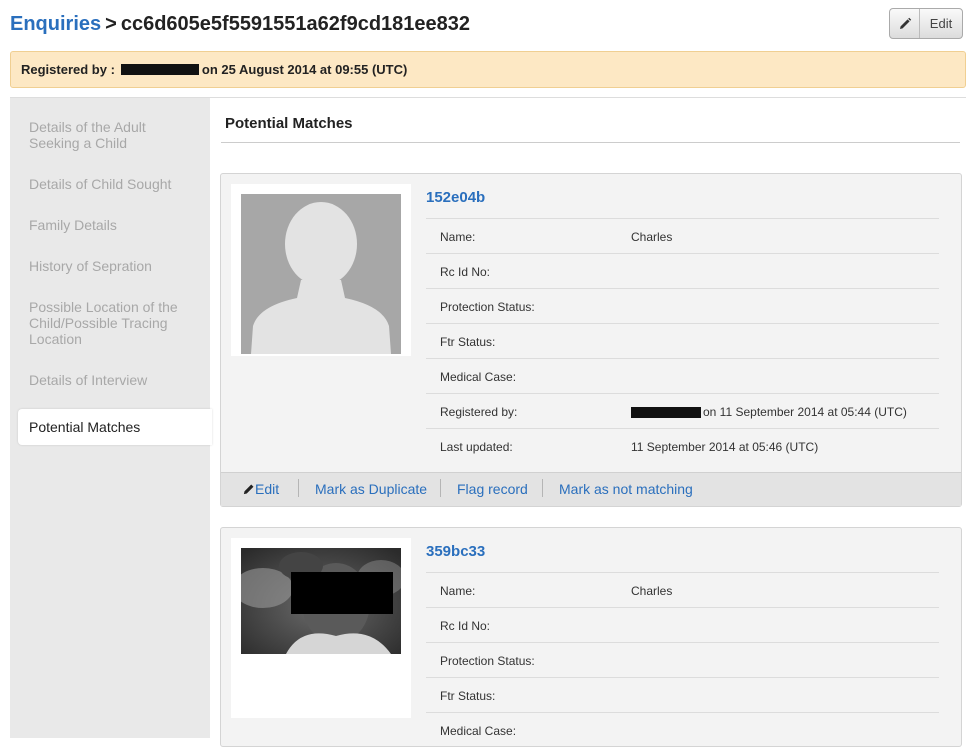 Image resolution: width=966 pixels, height=747 pixels. I want to click on edit-match-link: Edit, so click(261, 489).